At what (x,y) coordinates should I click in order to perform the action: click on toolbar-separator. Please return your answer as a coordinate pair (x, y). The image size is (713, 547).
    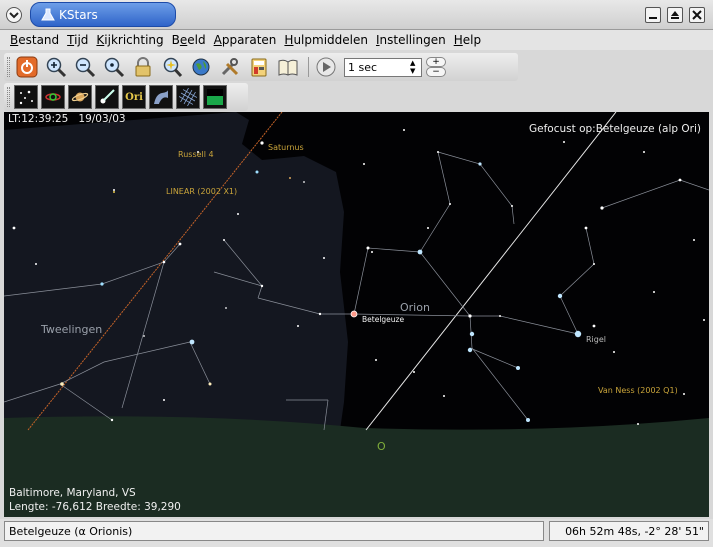
    Looking at the image, I should click on (308, 67).